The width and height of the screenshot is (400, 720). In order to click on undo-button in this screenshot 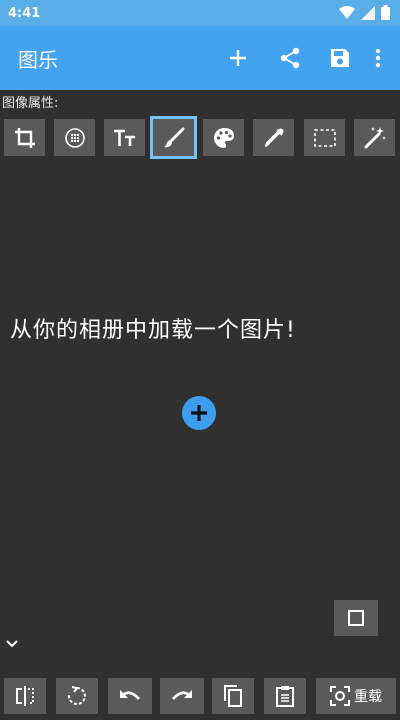, I will do `click(130, 696)`.